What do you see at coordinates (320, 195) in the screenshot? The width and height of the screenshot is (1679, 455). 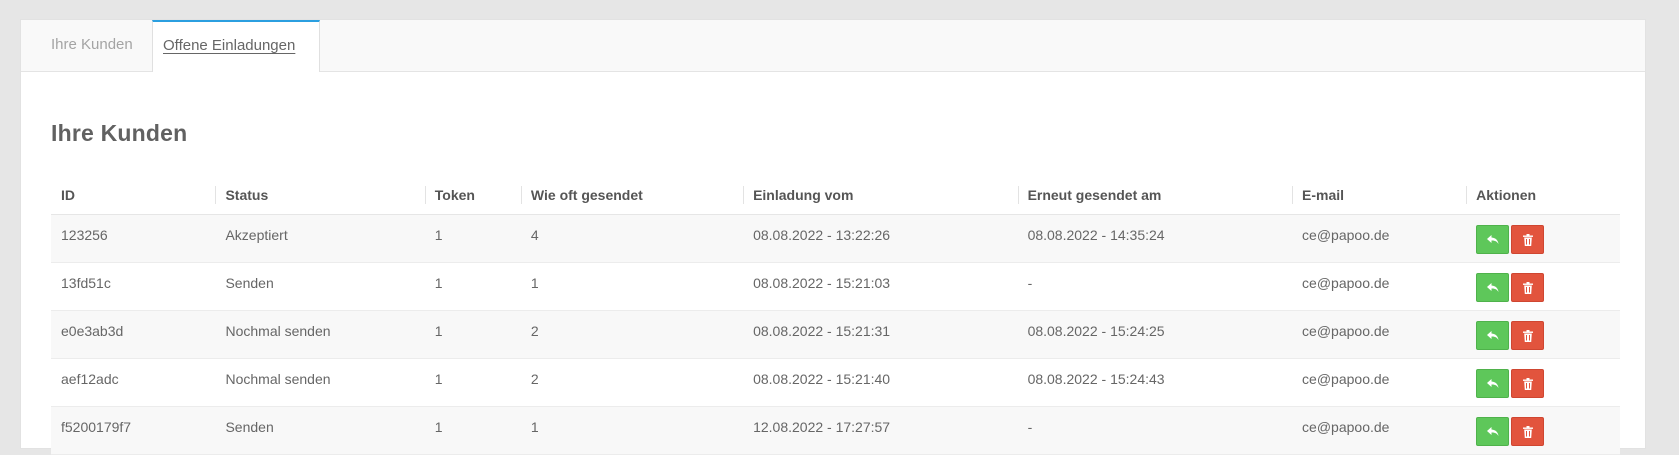 I see `column-header-status: Status` at bounding box center [320, 195].